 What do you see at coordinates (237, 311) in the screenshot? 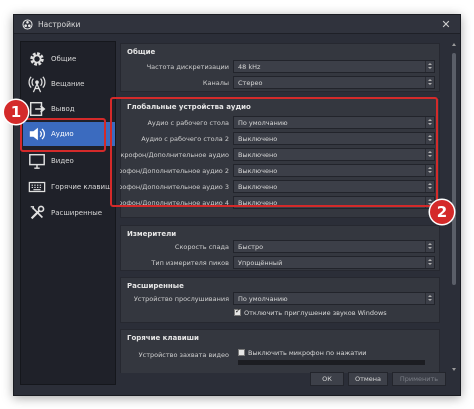
I see `disable-ducking-checkbox` at bounding box center [237, 311].